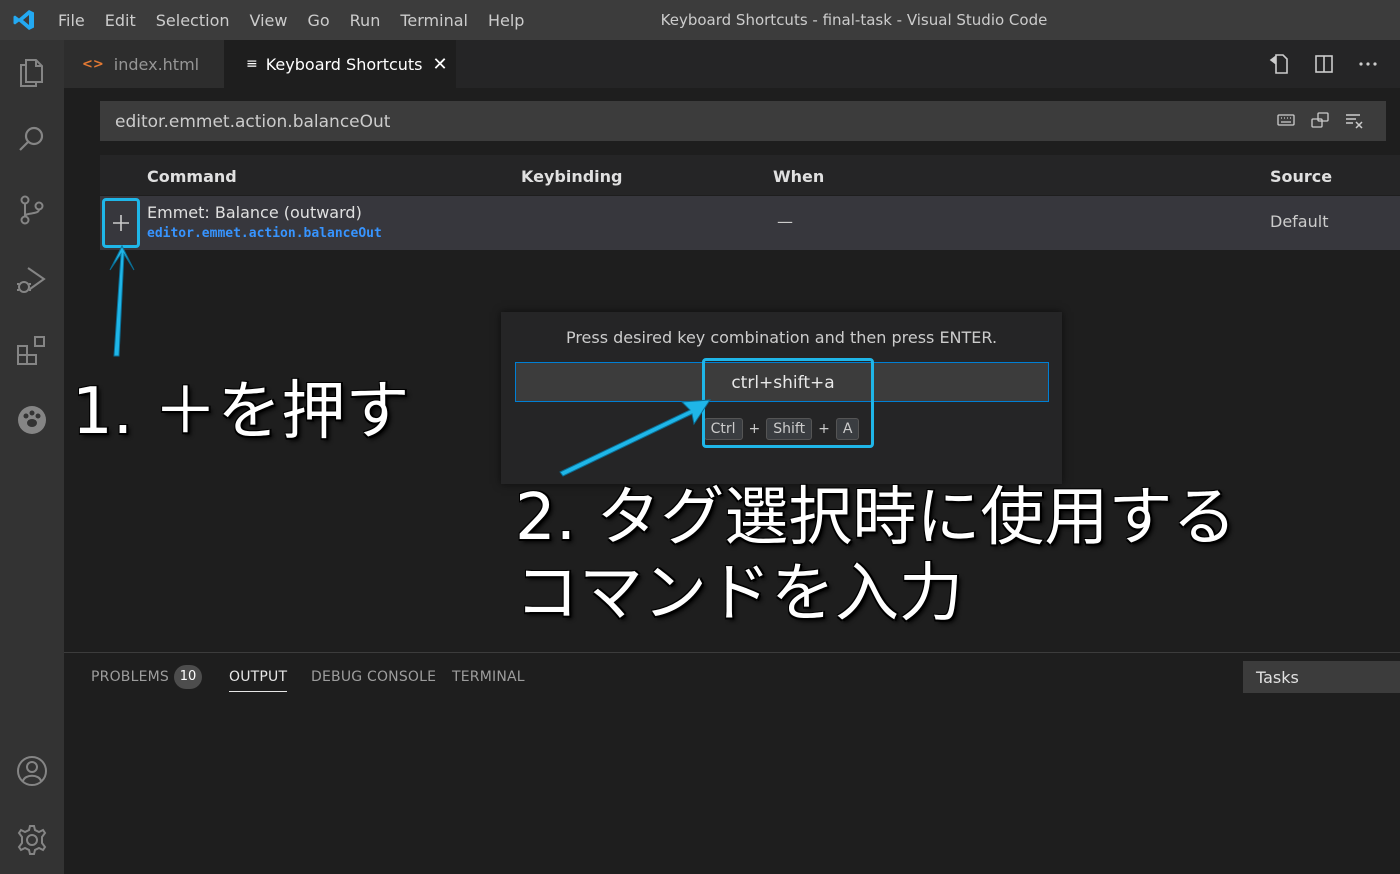 This screenshot has width=1400, height=874. I want to click on search-tools, so click(1320, 120).